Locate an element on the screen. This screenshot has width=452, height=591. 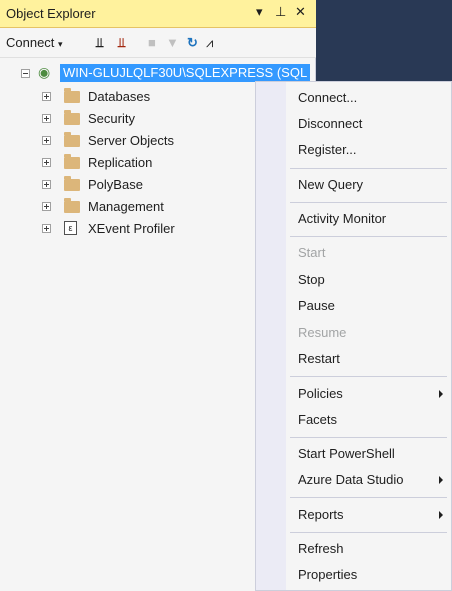
server-icon: ◉ is located at coordinates (44, 72).